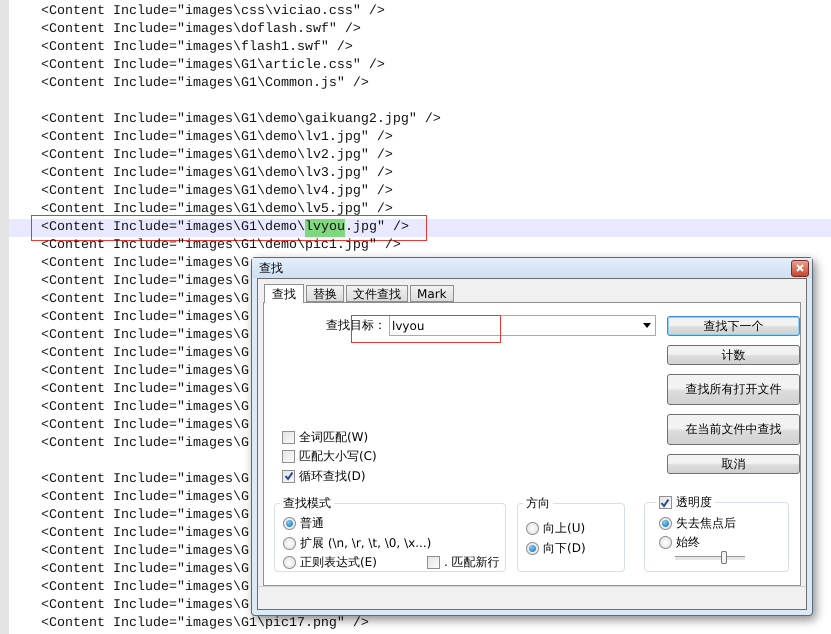 Image resolution: width=831 pixels, height=634 pixels. What do you see at coordinates (307, 503) in the screenshot?
I see `group-title: 查找模式` at bounding box center [307, 503].